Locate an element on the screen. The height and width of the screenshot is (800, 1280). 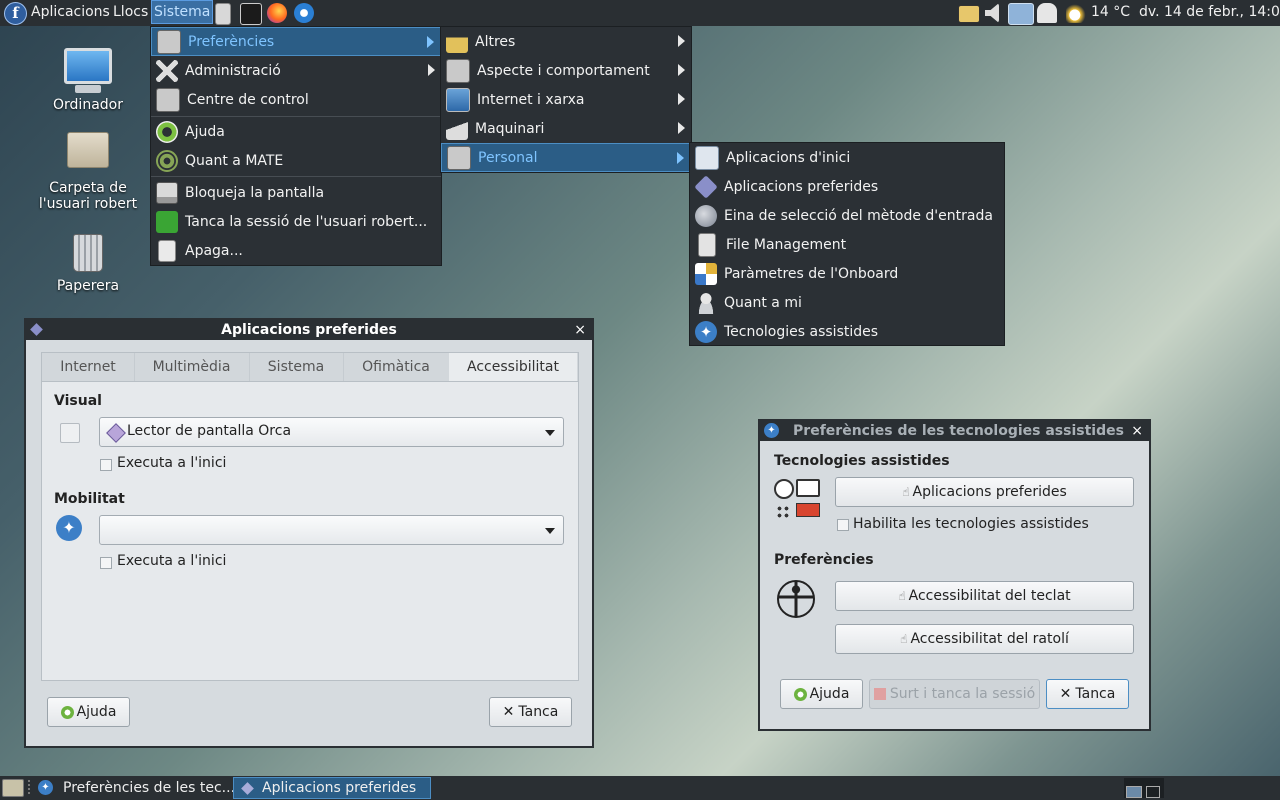
menu-item-about-me: Quant a mi is located at coordinates (847, 302).